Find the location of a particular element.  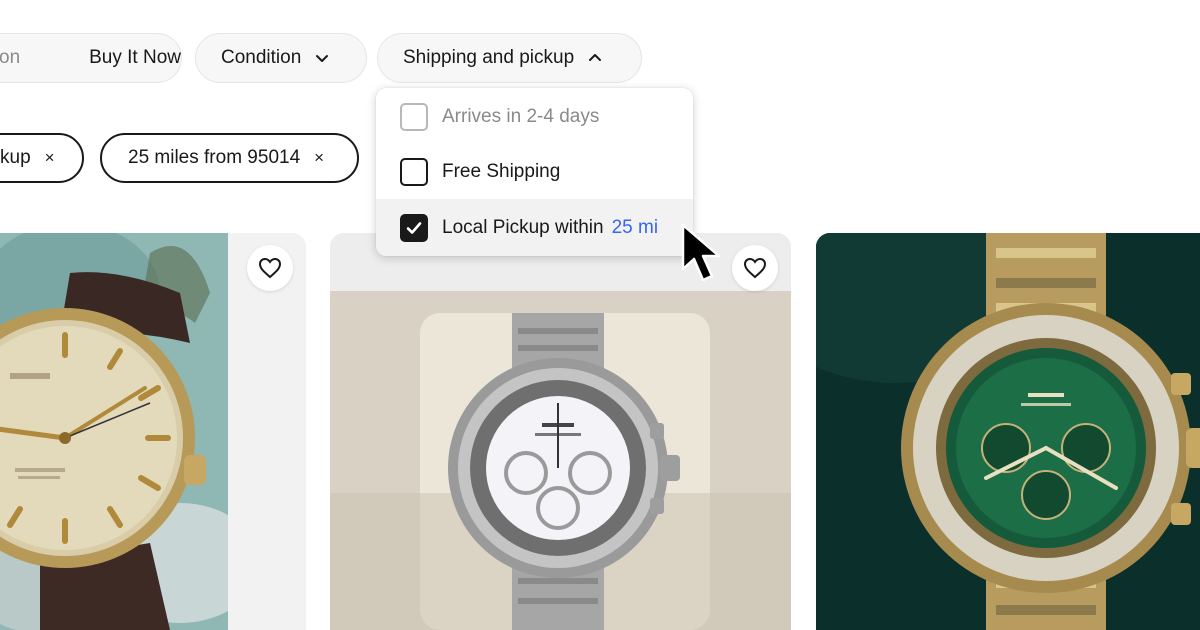

option-local-pickup: Local Pickup within 25 mi is located at coordinates (534, 227).